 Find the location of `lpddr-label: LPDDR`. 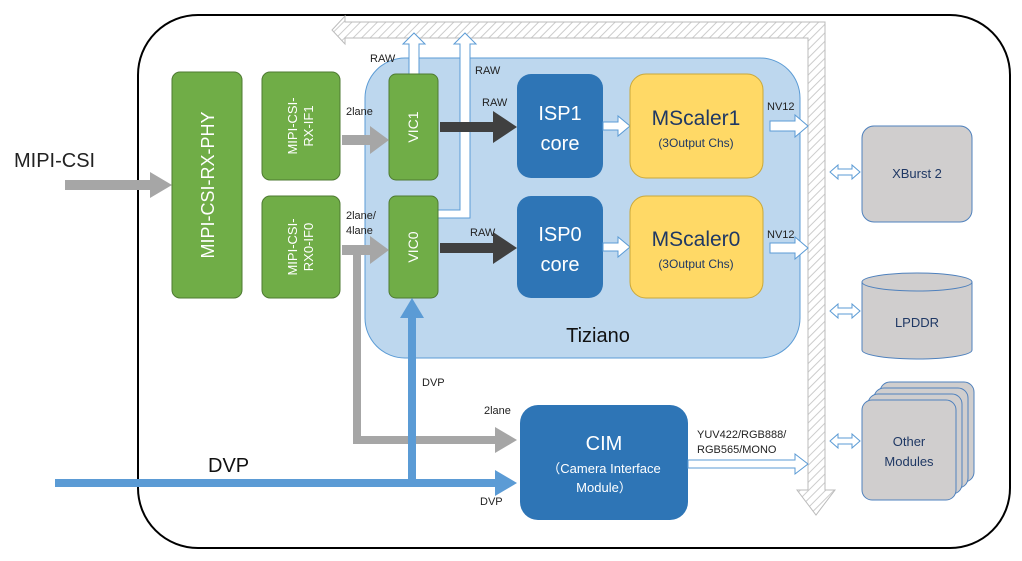

lpddr-label: LPDDR is located at coordinates (917, 322).